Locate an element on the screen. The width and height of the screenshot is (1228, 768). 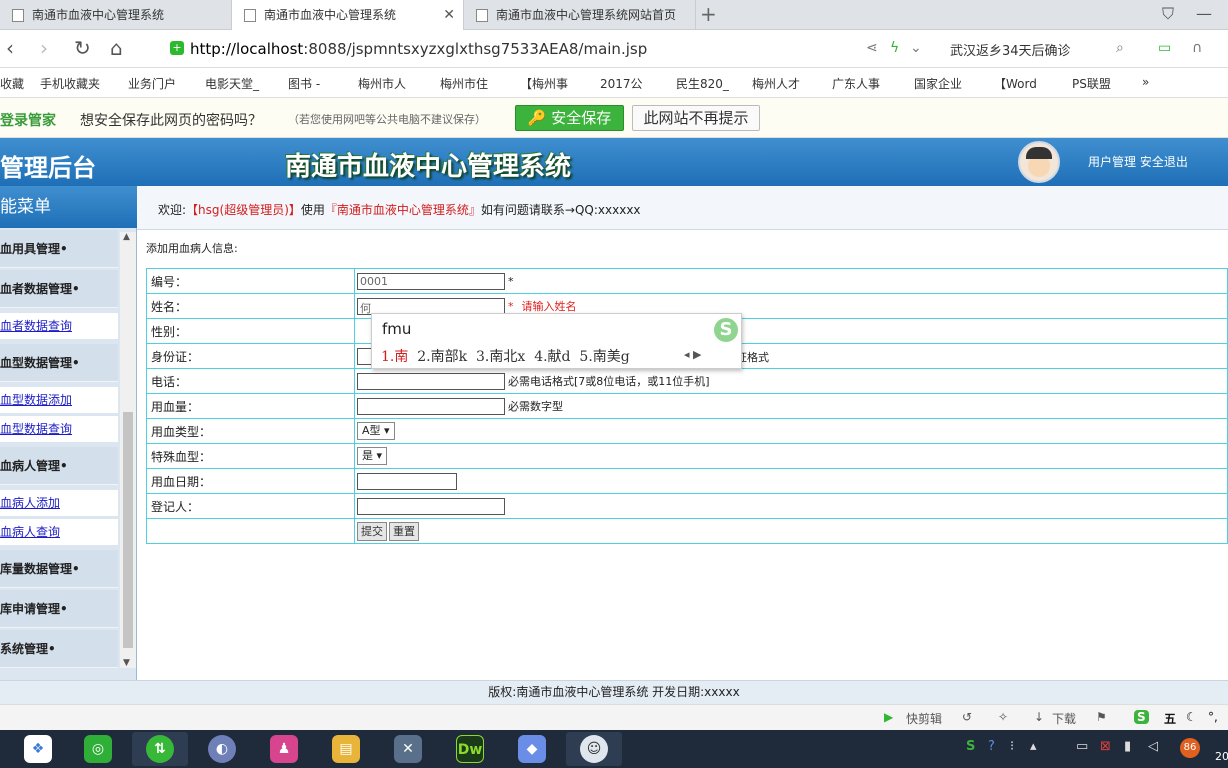
taskbar-app: ♟ is located at coordinates (284, 749).